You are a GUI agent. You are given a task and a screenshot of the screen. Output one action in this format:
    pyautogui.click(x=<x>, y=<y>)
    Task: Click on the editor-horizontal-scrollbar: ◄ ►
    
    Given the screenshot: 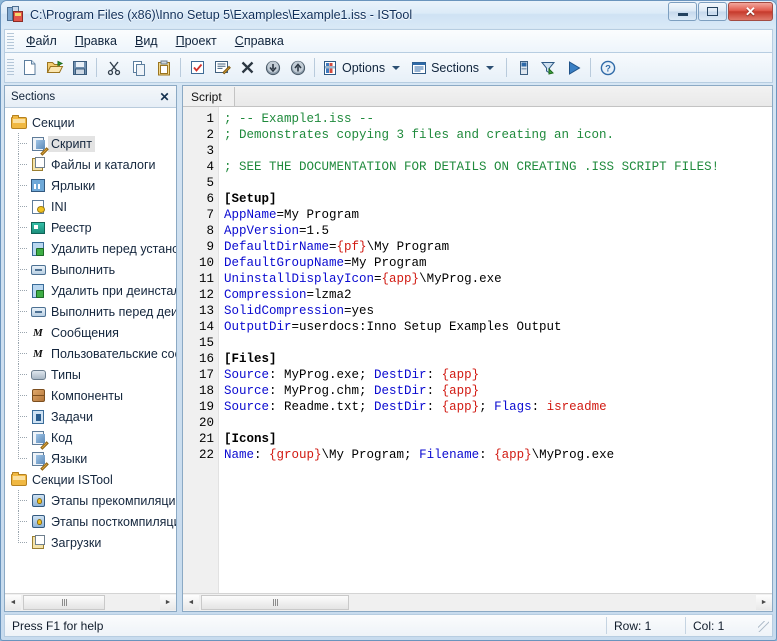 What is the action you would take?
    pyautogui.click(x=477, y=602)
    